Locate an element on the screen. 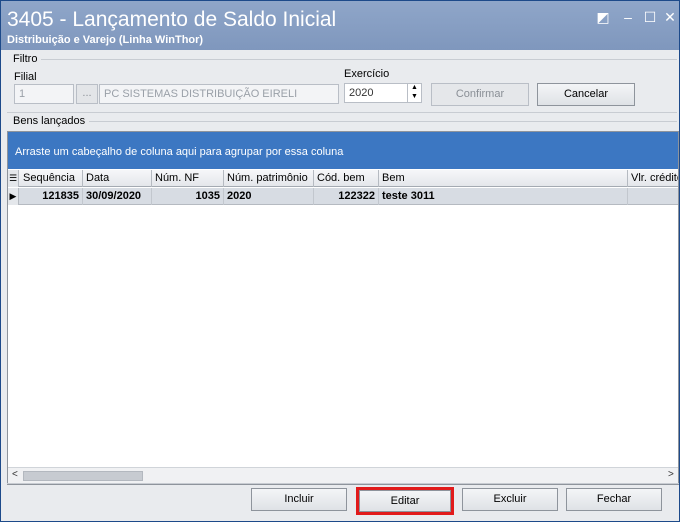 This screenshot has width=680, height=522. cell-sequencia: 121835 is located at coordinates (51, 196).